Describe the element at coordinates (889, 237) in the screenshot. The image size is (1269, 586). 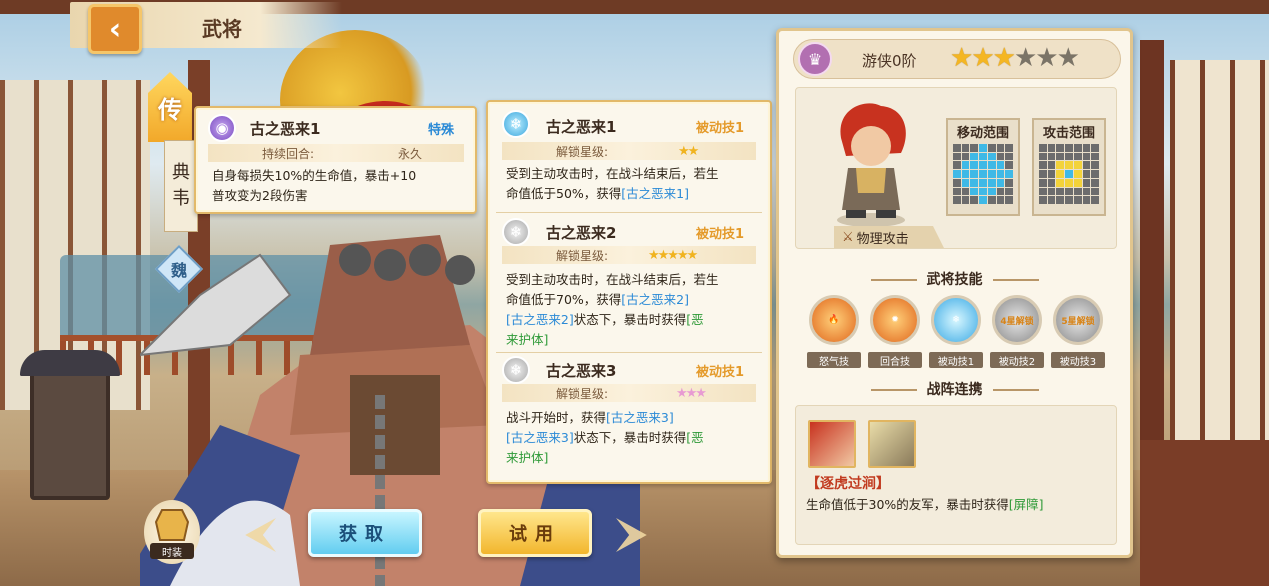
I see `attack-type-tag: ⚔ 物理攻击` at that location.